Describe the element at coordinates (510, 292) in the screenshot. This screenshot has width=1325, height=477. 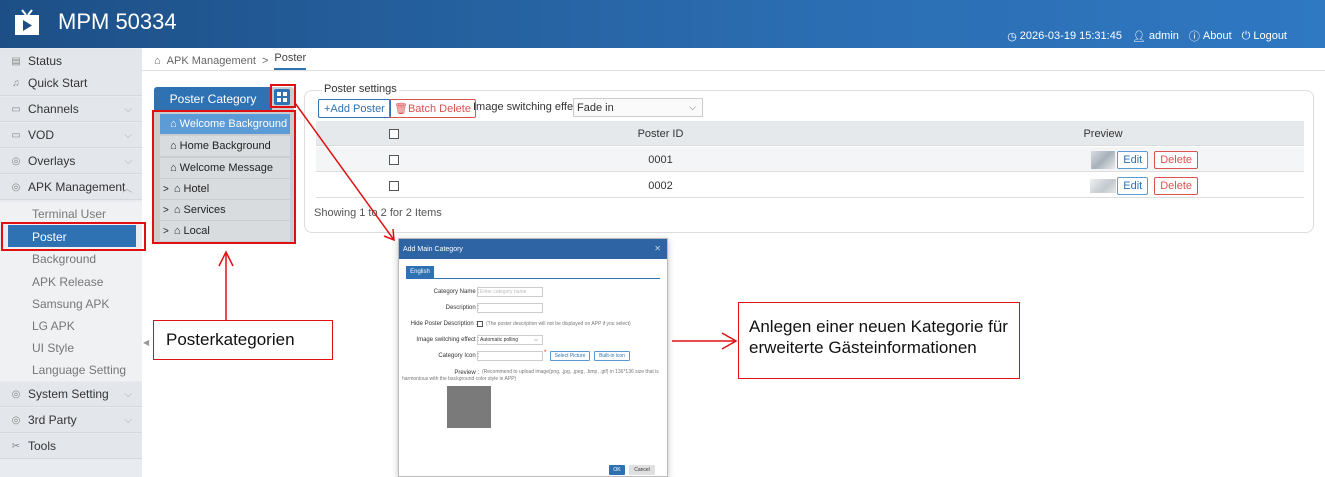
I see `category-name-input: Enter category name` at that location.